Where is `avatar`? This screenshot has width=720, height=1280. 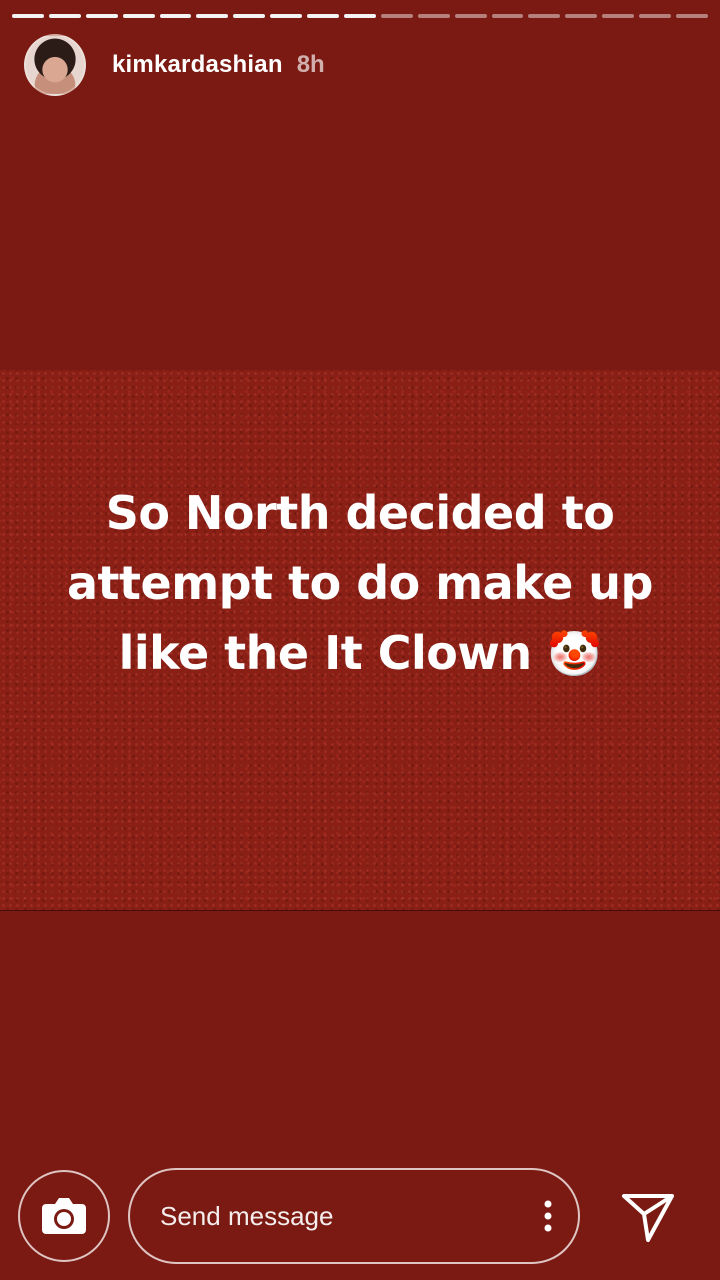 avatar is located at coordinates (55, 65).